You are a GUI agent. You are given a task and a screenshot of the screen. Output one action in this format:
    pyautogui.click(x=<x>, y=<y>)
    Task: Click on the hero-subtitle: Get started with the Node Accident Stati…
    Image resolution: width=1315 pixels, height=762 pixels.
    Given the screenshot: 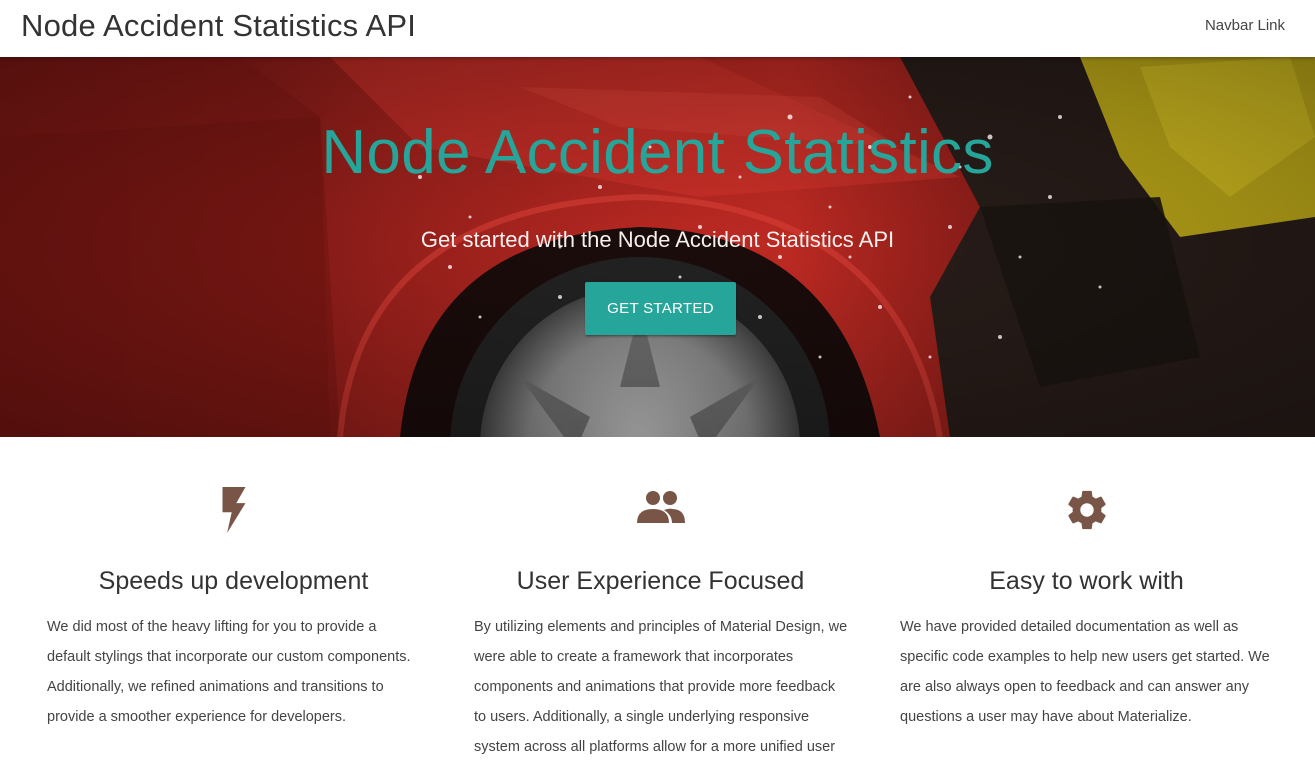 What is the action you would take?
    pyautogui.click(x=657, y=239)
    